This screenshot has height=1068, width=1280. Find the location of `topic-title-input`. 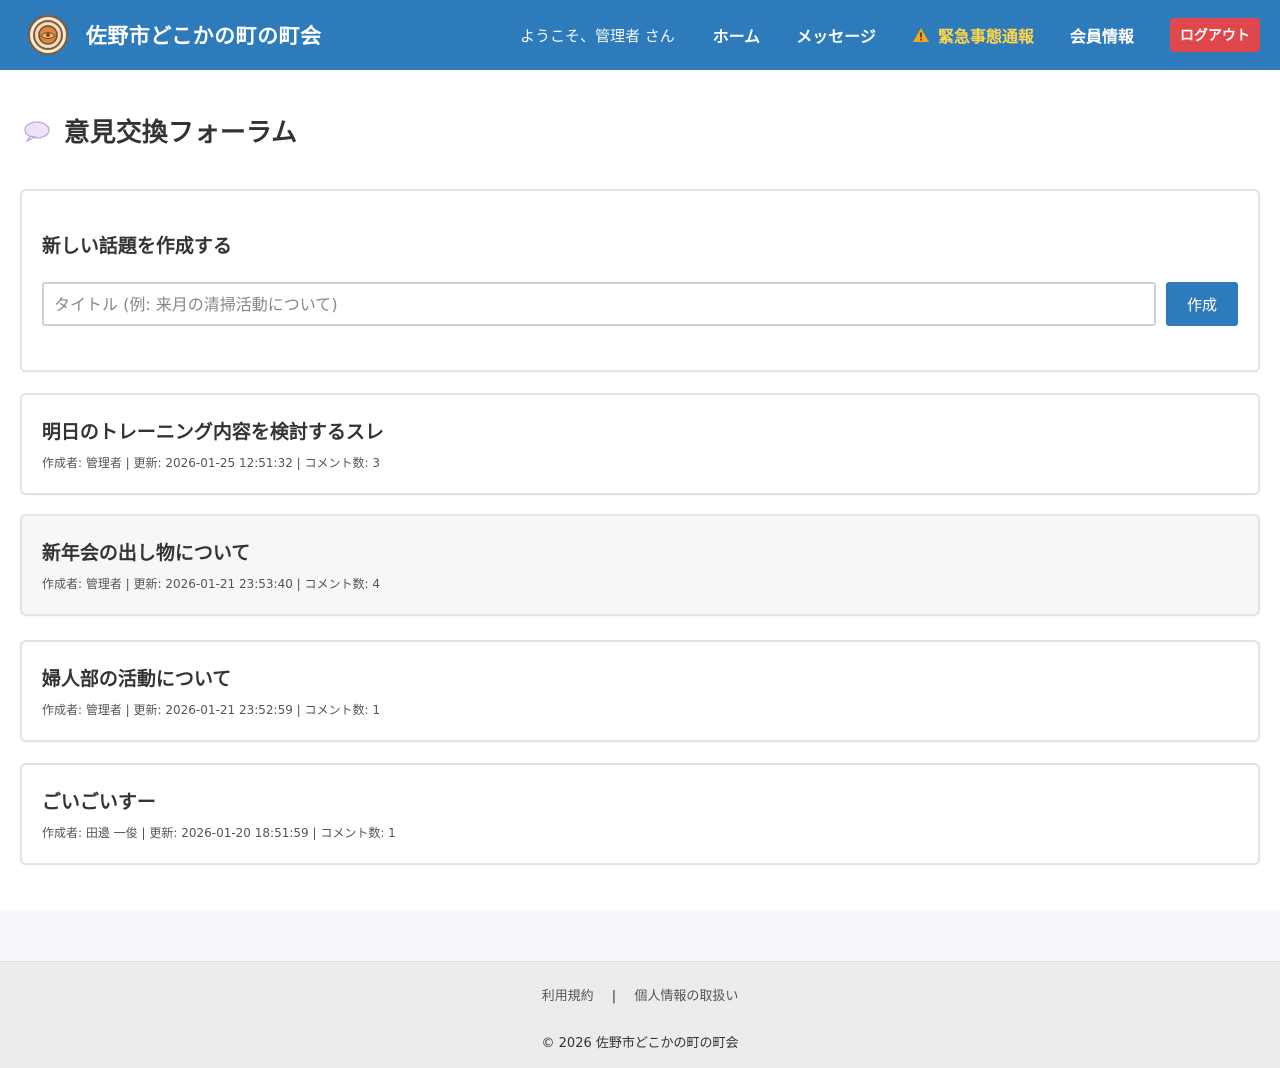

topic-title-input is located at coordinates (599, 304).